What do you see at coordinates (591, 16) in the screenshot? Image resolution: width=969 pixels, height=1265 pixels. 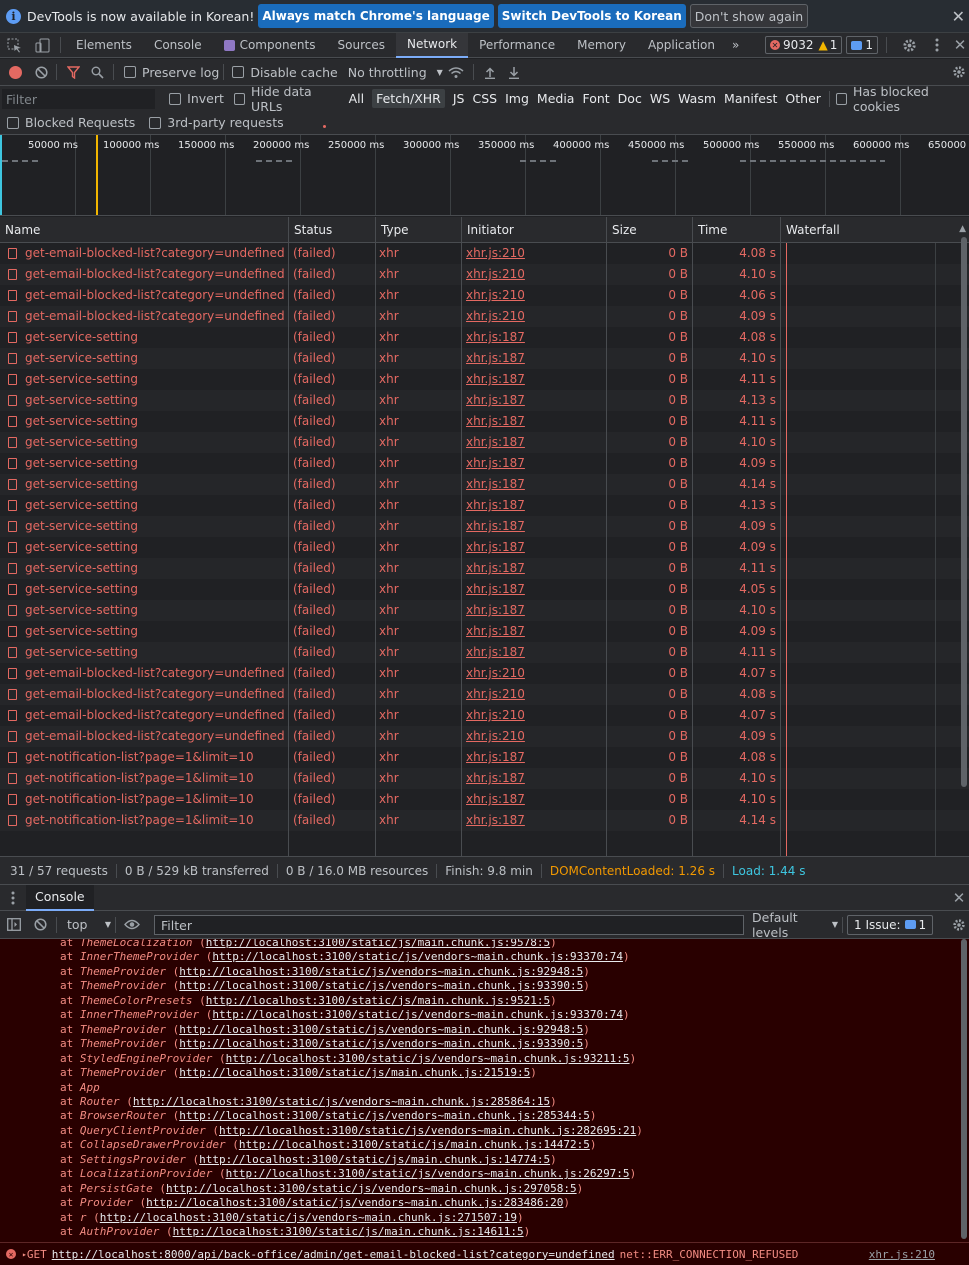 I see `switch-to-korean-button: Switch DevTools to Korean` at bounding box center [591, 16].